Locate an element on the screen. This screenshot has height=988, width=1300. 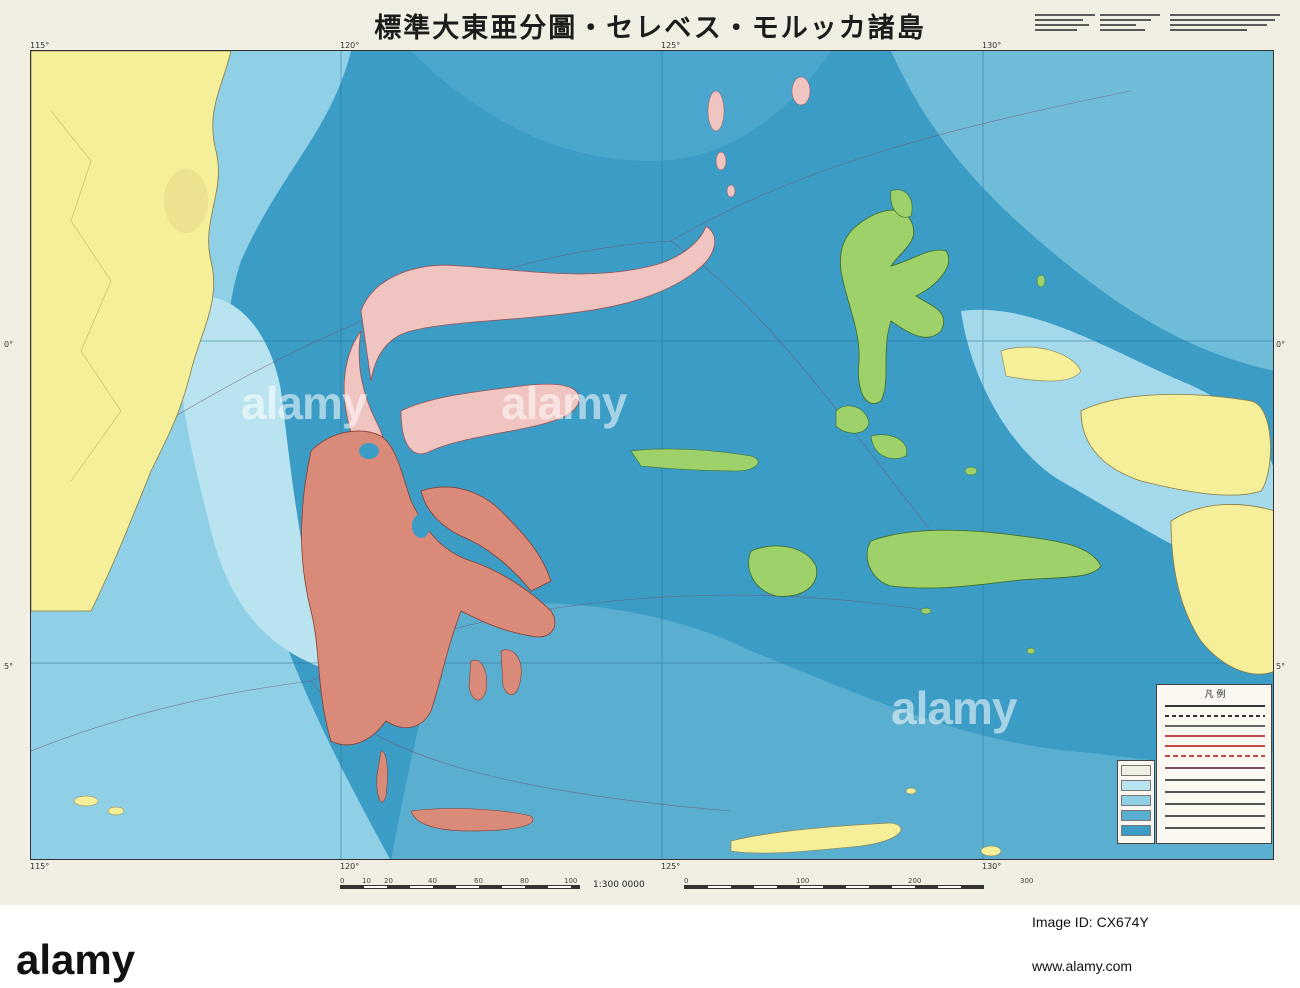
scale-tick: 40 is located at coordinates (432, 881).